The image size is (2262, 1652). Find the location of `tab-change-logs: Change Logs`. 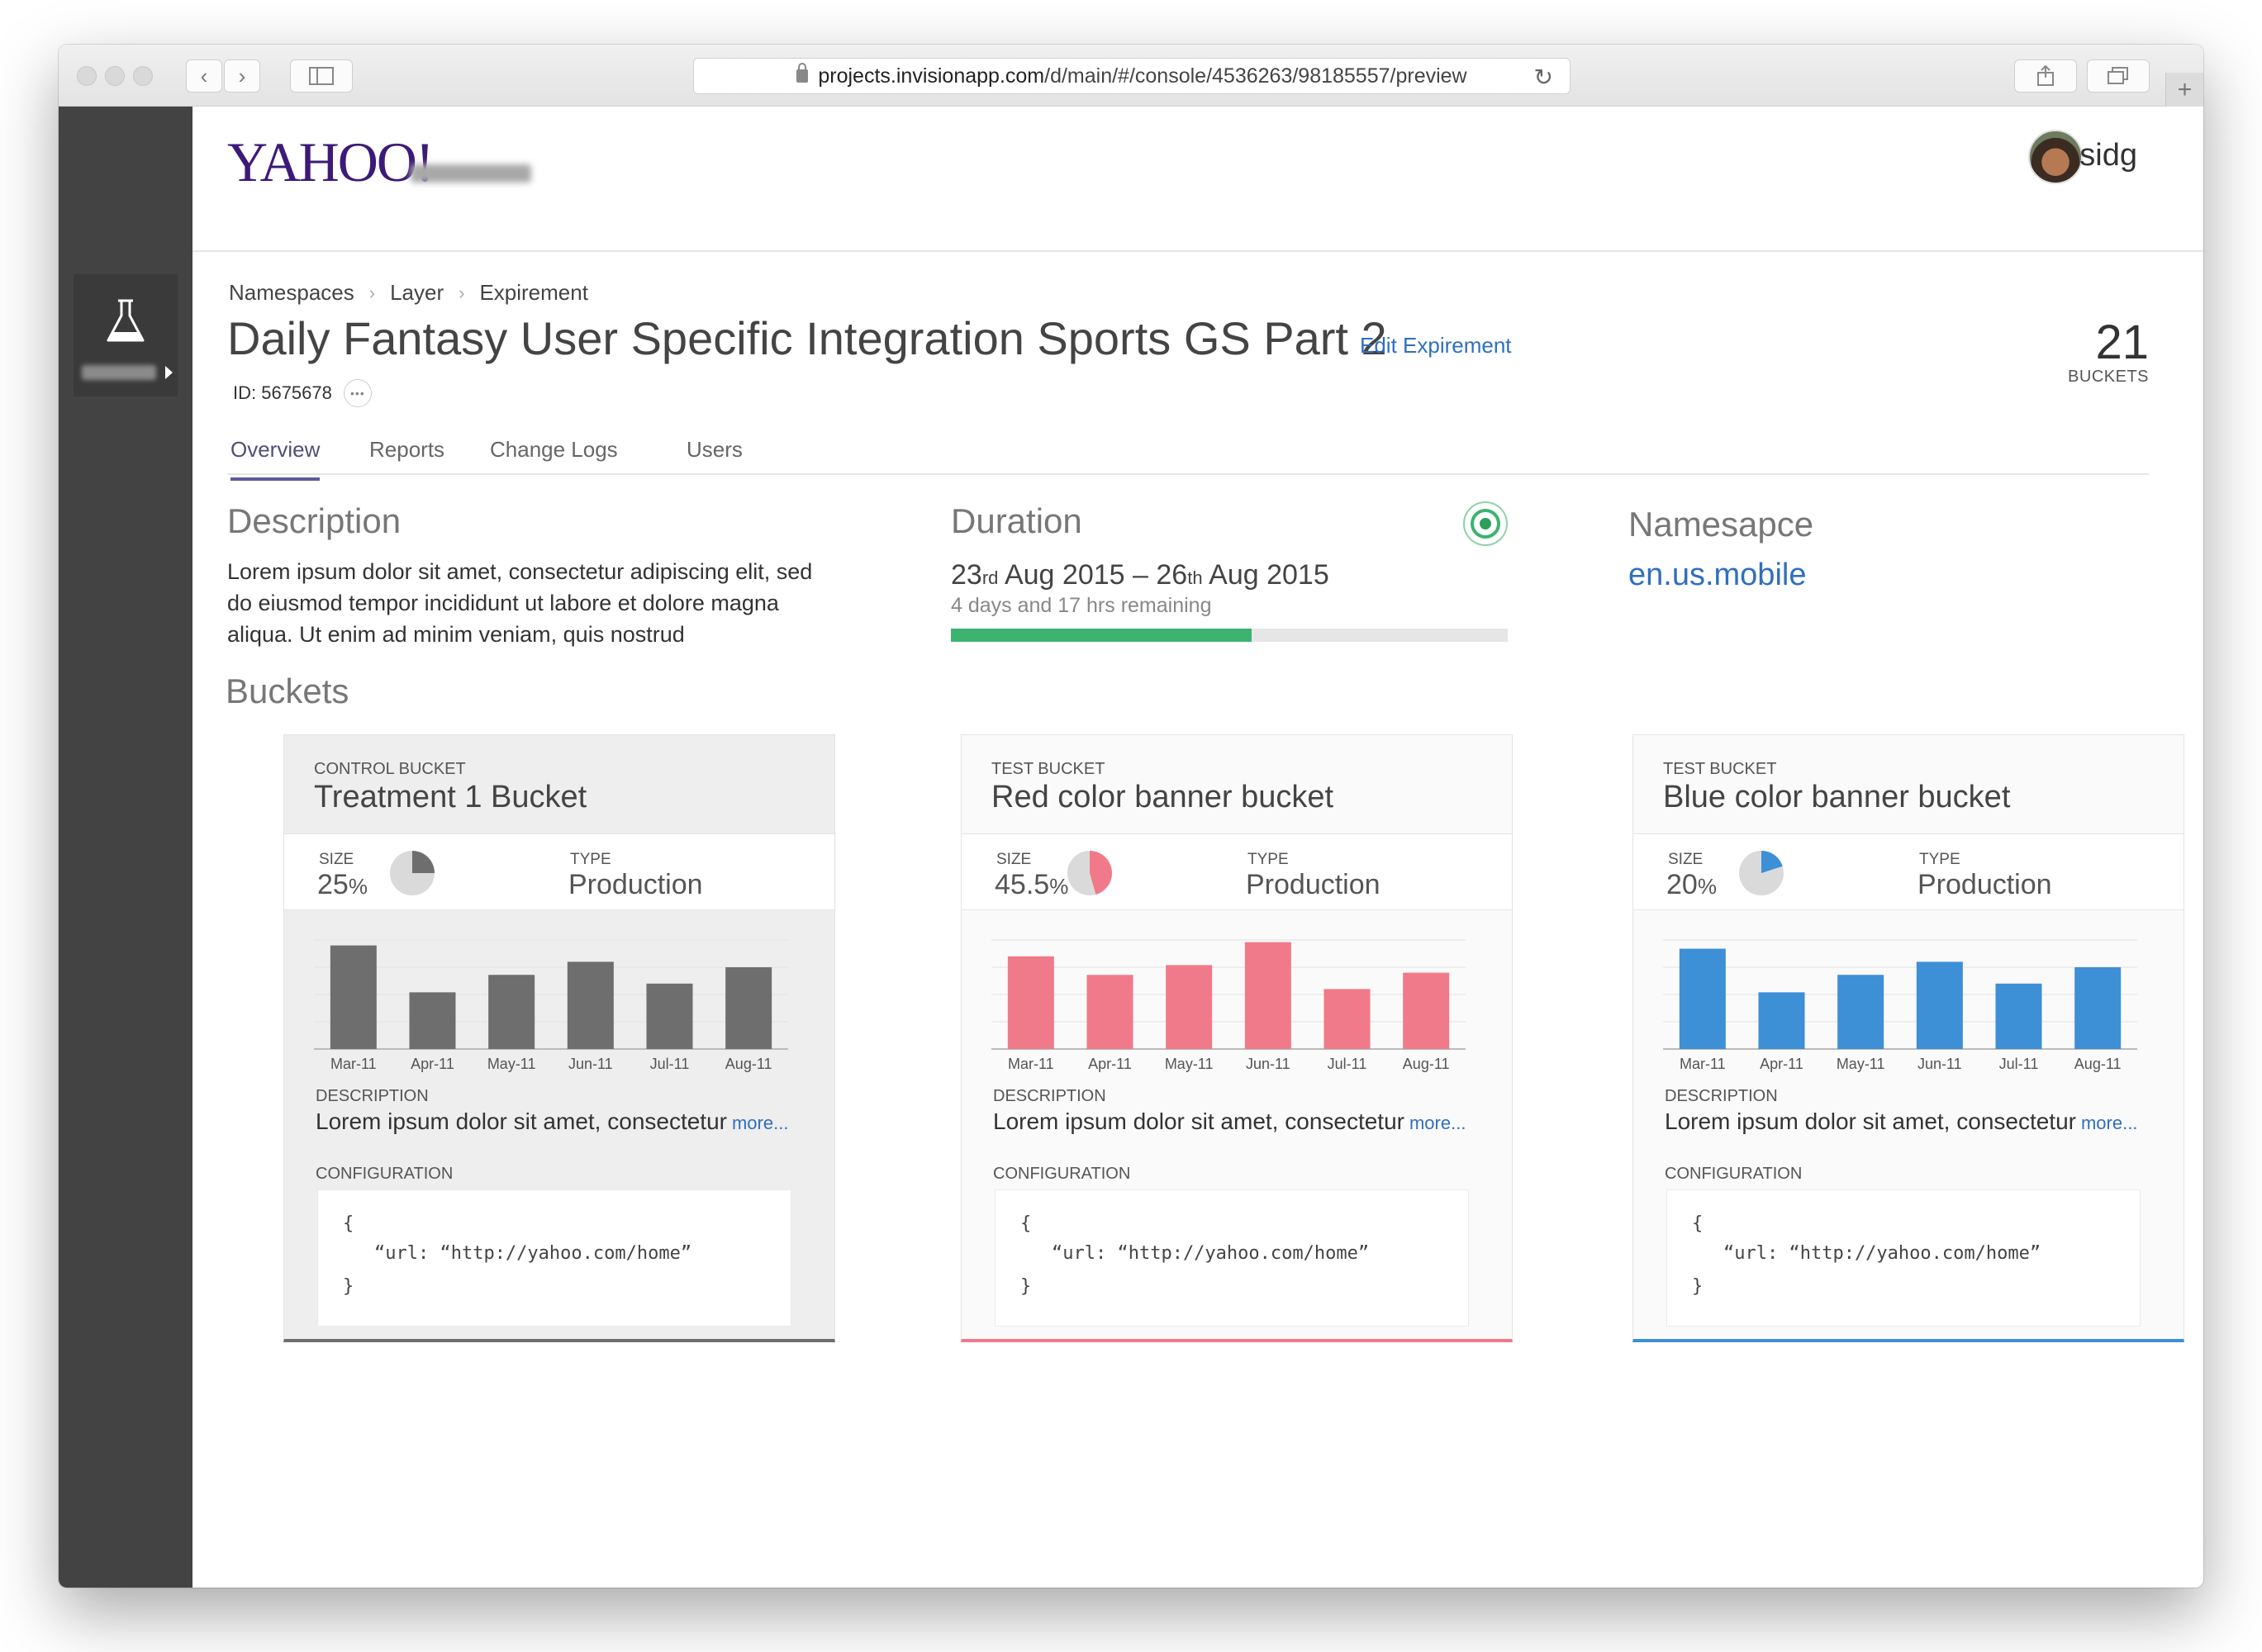

tab-change-logs: Change Logs is located at coordinates (554, 457).